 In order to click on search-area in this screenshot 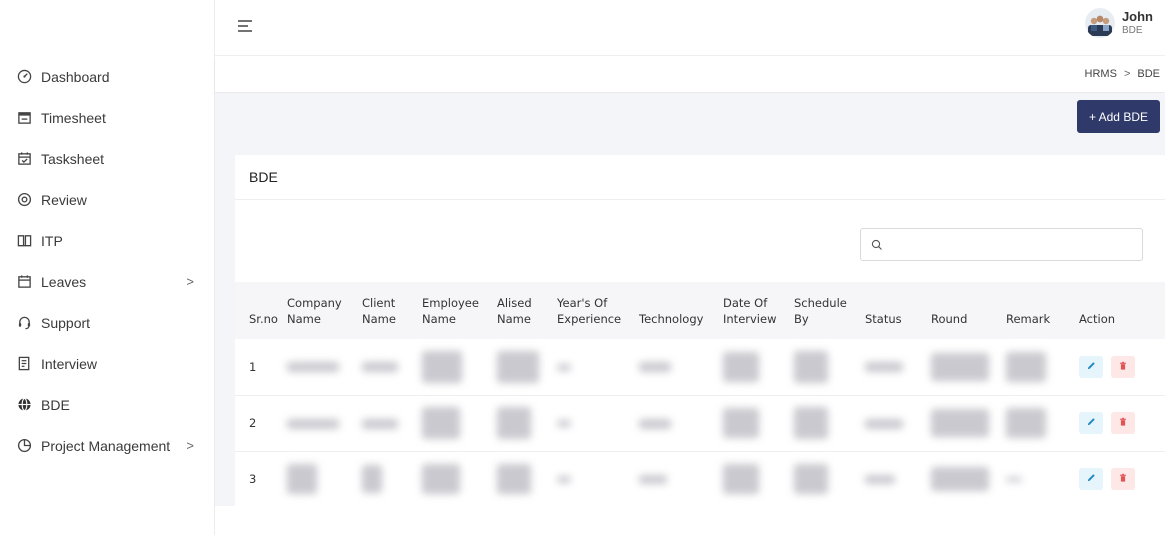, I will do `click(700, 241)`.